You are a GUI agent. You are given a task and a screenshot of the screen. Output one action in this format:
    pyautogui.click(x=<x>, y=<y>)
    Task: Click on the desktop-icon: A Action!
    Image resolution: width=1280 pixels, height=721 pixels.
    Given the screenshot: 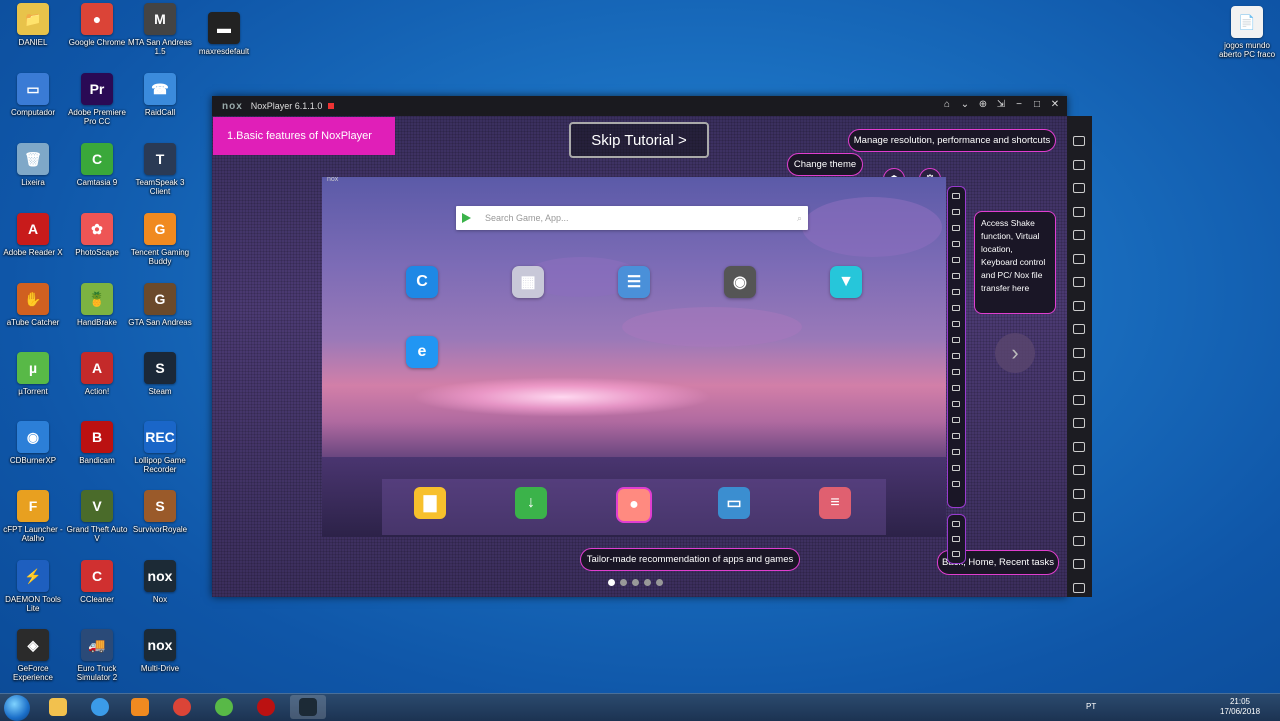 What is the action you would take?
    pyautogui.click(x=97, y=374)
    